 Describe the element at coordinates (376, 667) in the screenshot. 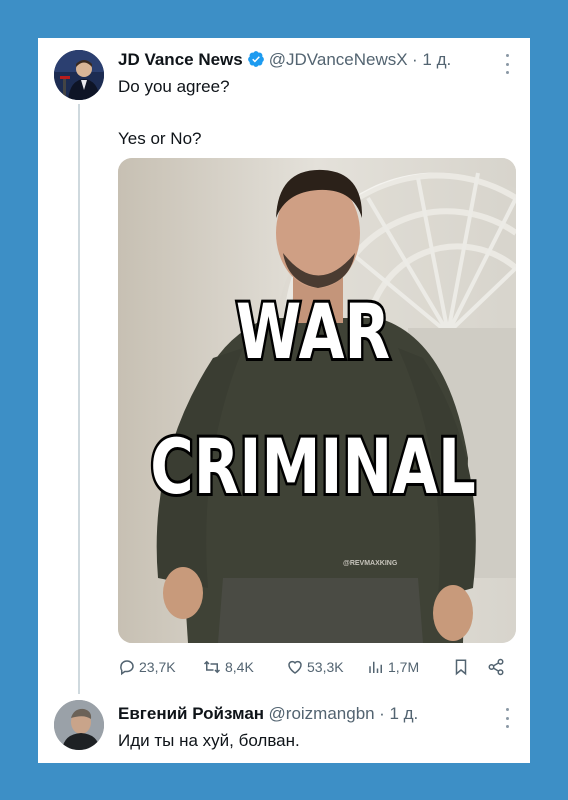

I see `views-icon` at that location.